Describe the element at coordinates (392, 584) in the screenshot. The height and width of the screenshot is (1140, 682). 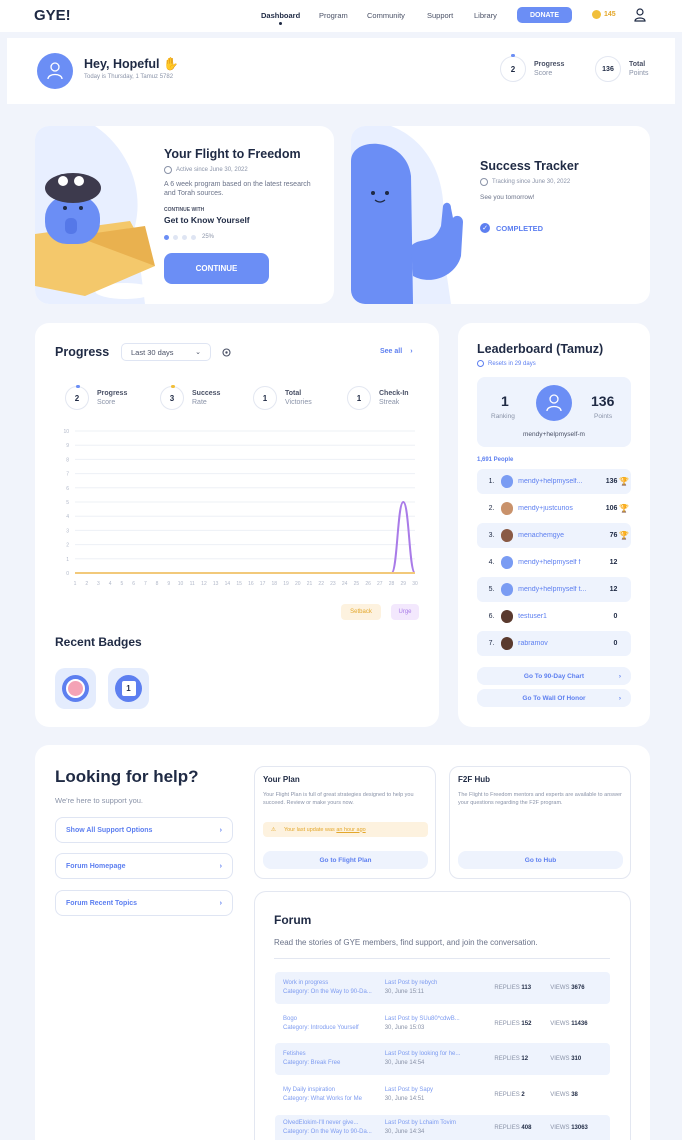
I see `x-tick-label: 28` at that location.